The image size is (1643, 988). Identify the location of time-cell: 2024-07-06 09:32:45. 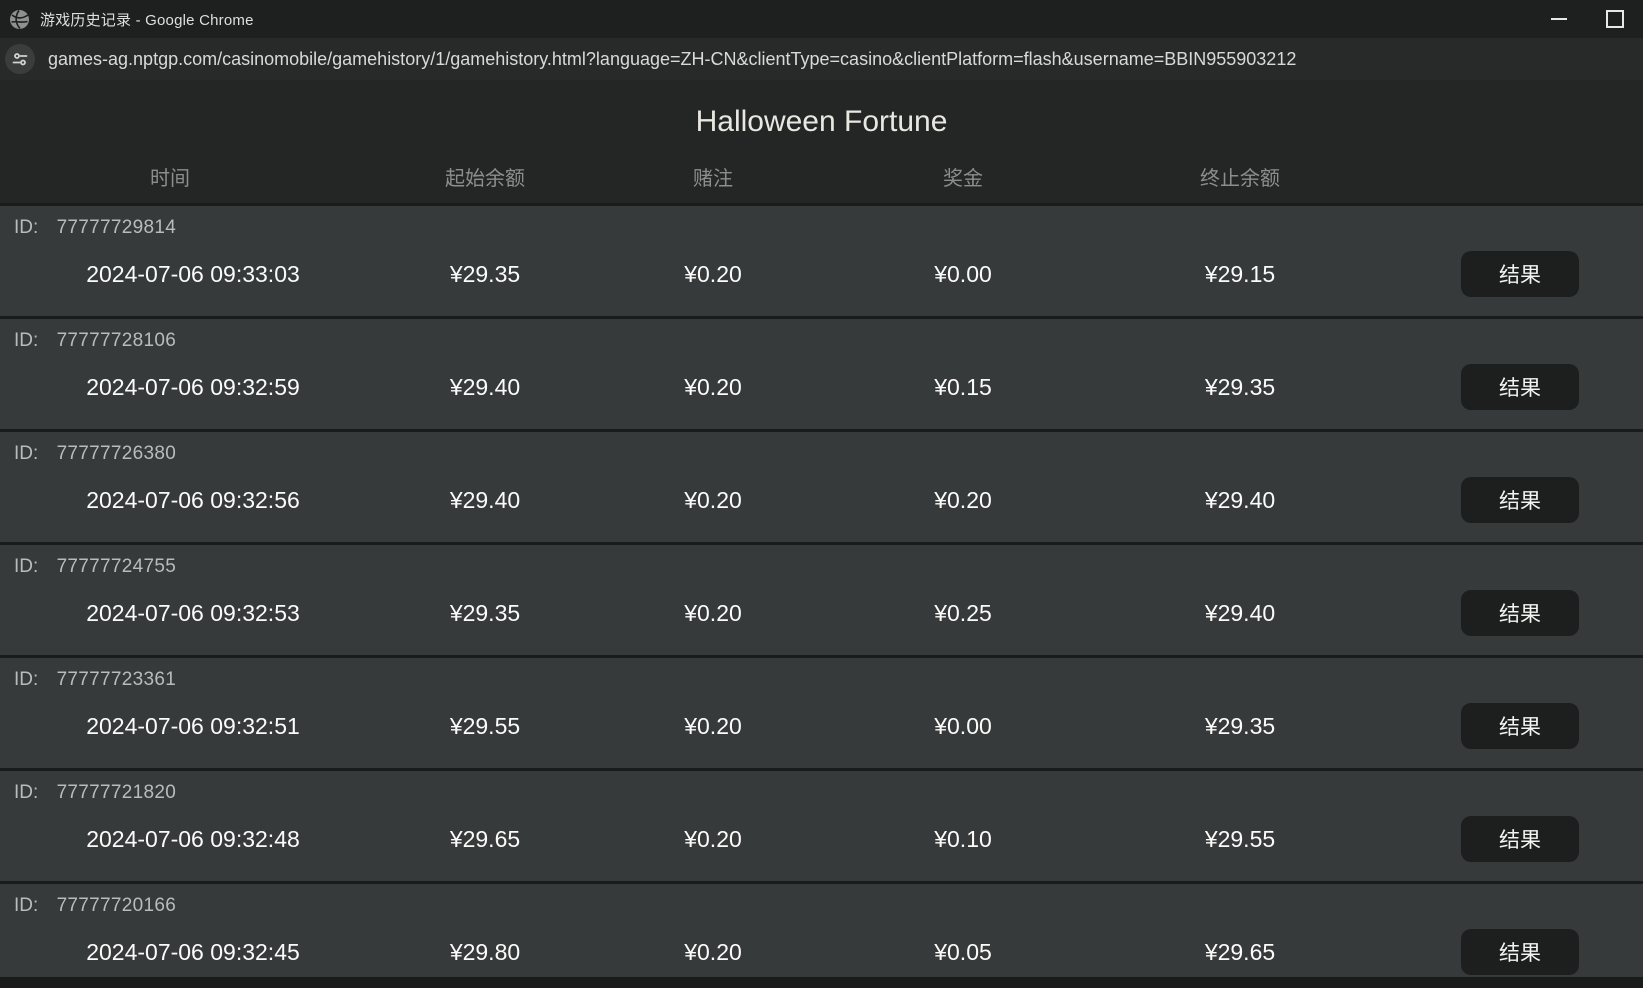
(193, 951).